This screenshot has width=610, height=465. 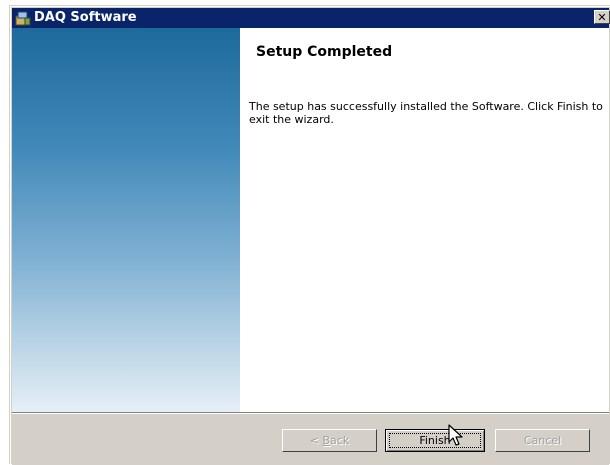 I want to click on back-button: < Back, so click(x=329, y=440).